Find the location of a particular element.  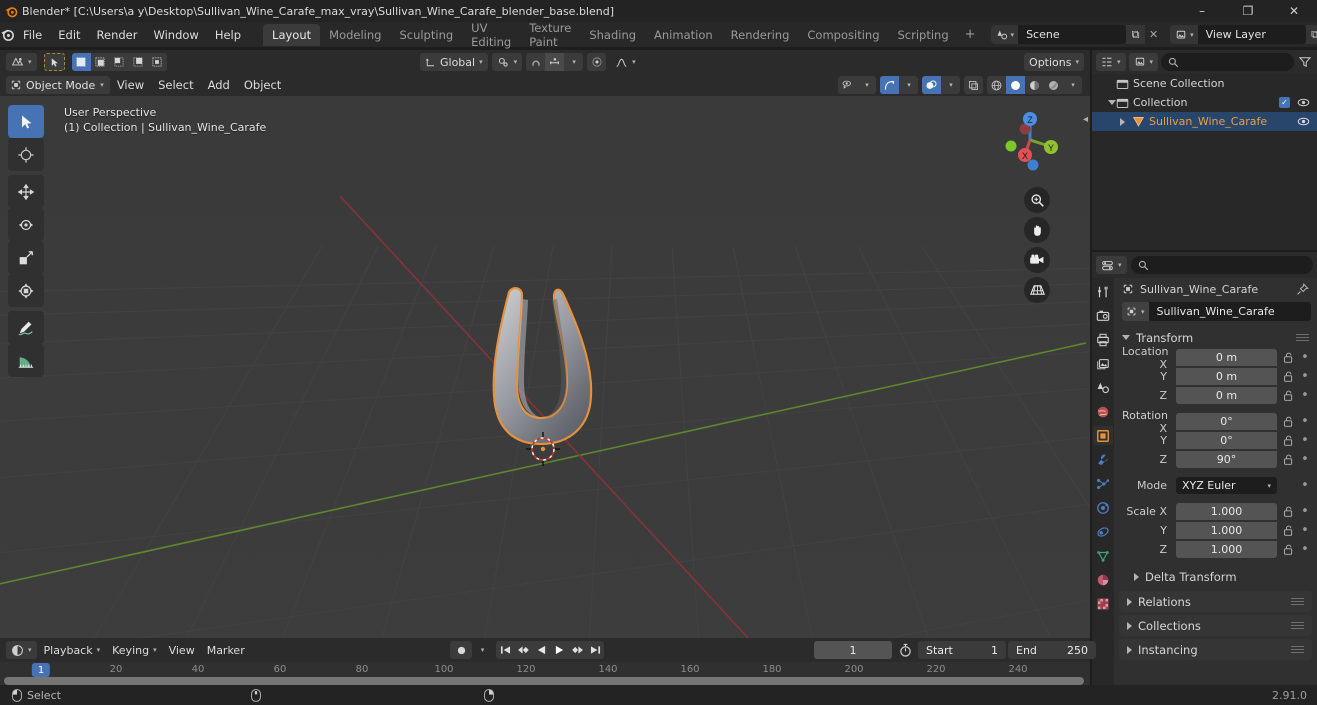

location-y-field: 0 m is located at coordinates (1226, 376).